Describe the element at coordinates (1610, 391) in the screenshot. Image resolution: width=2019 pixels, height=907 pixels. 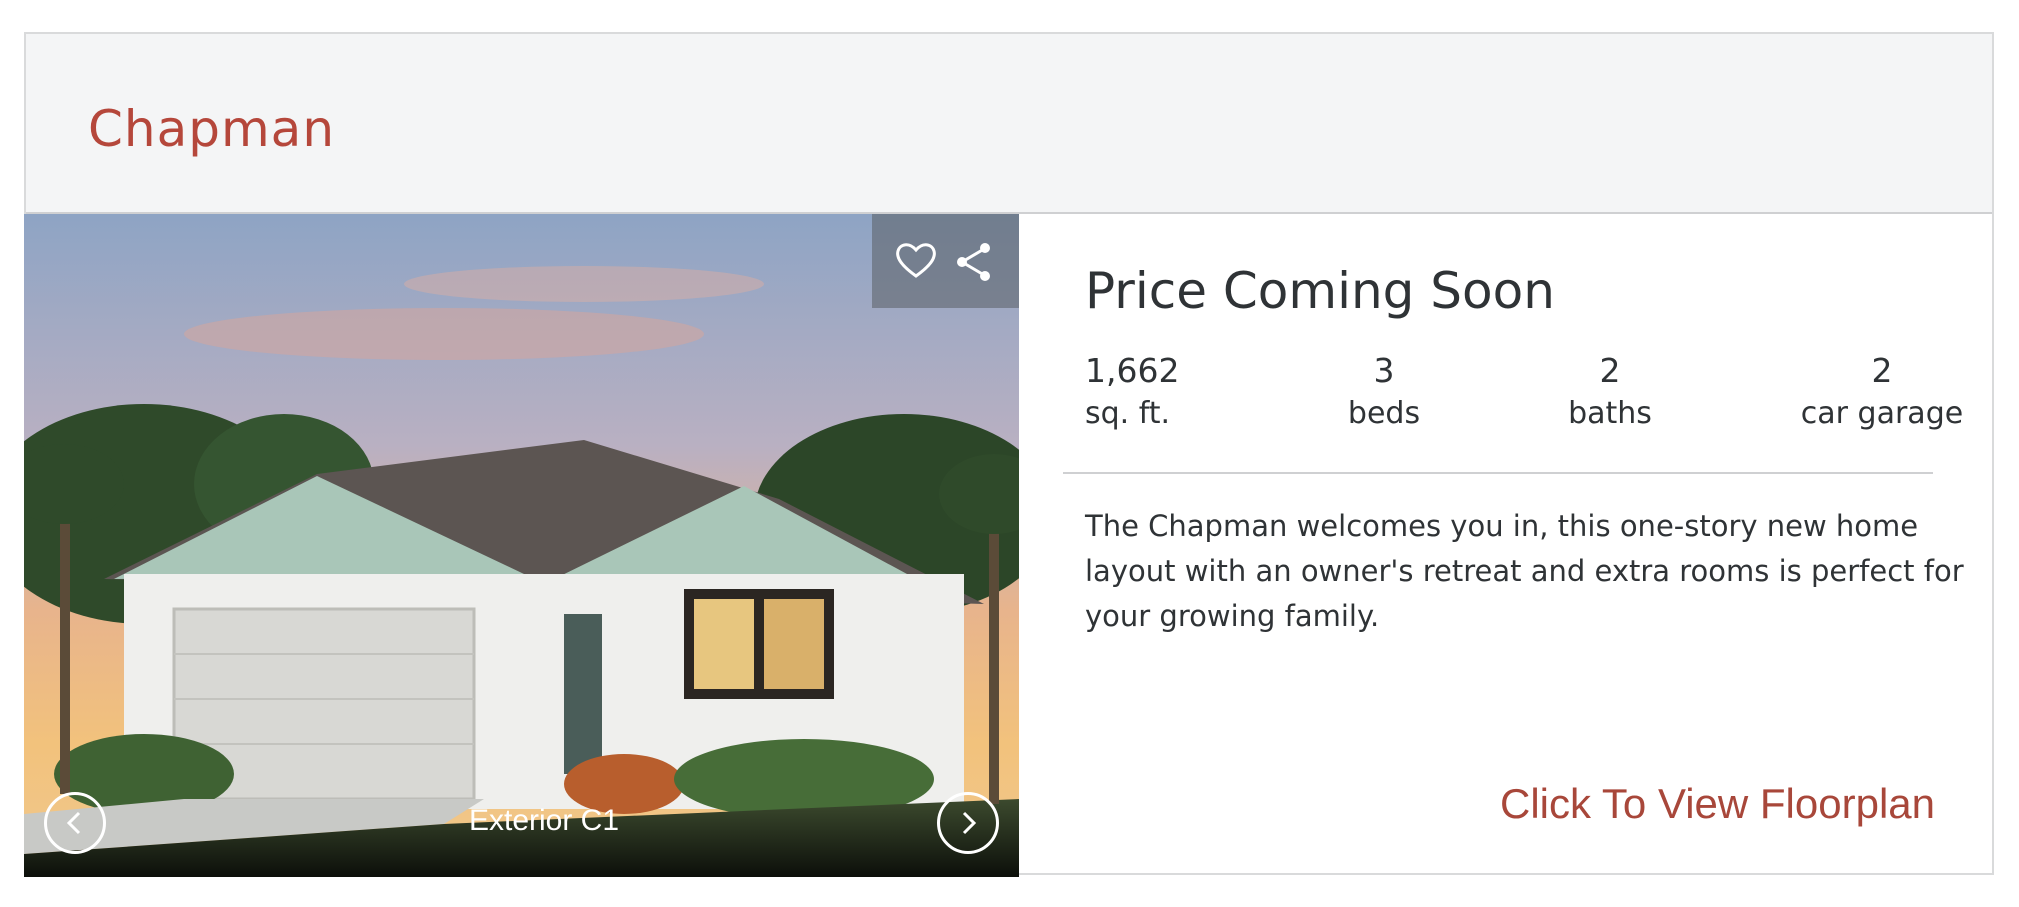
I see `stat-baths: 2 baths` at that location.